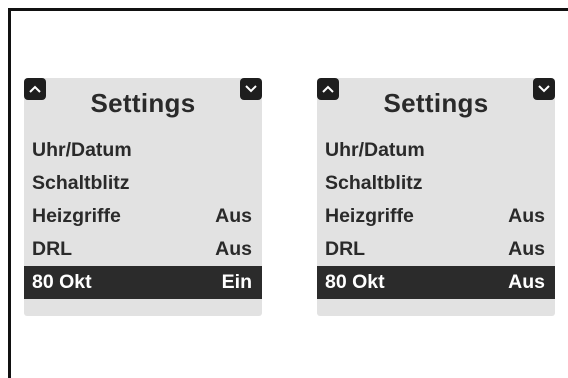 This screenshot has height=378, width=568. What do you see at coordinates (436, 282) in the screenshot?
I see `menu-item-80-okt: 80 Okt Aus` at bounding box center [436, 282].